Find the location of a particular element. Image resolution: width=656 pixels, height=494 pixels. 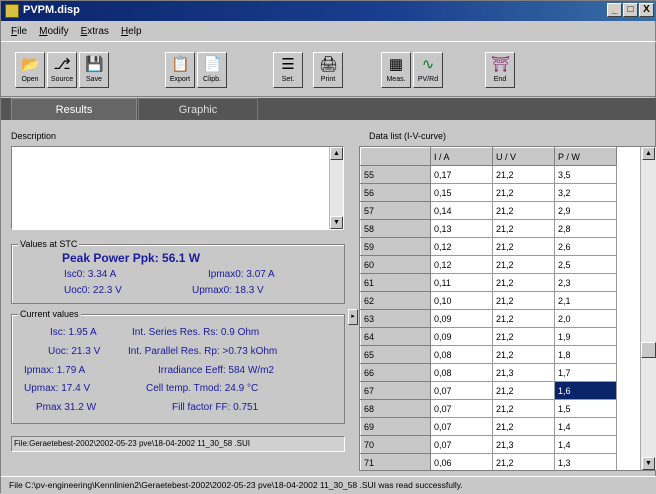

grid-scroll-down-icon: ▼ is located at coordinates (648, 463).